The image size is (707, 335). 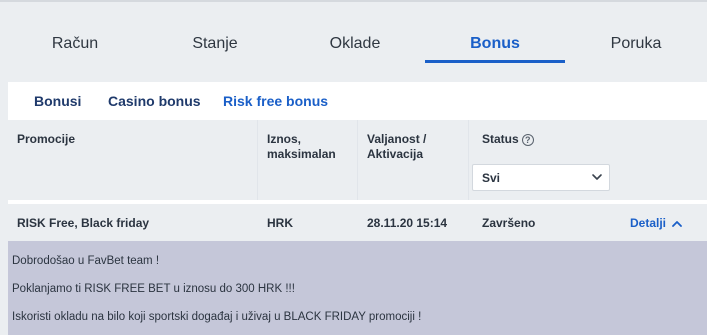 I want to click on header-status: Status?, so click(x=508, y=139).